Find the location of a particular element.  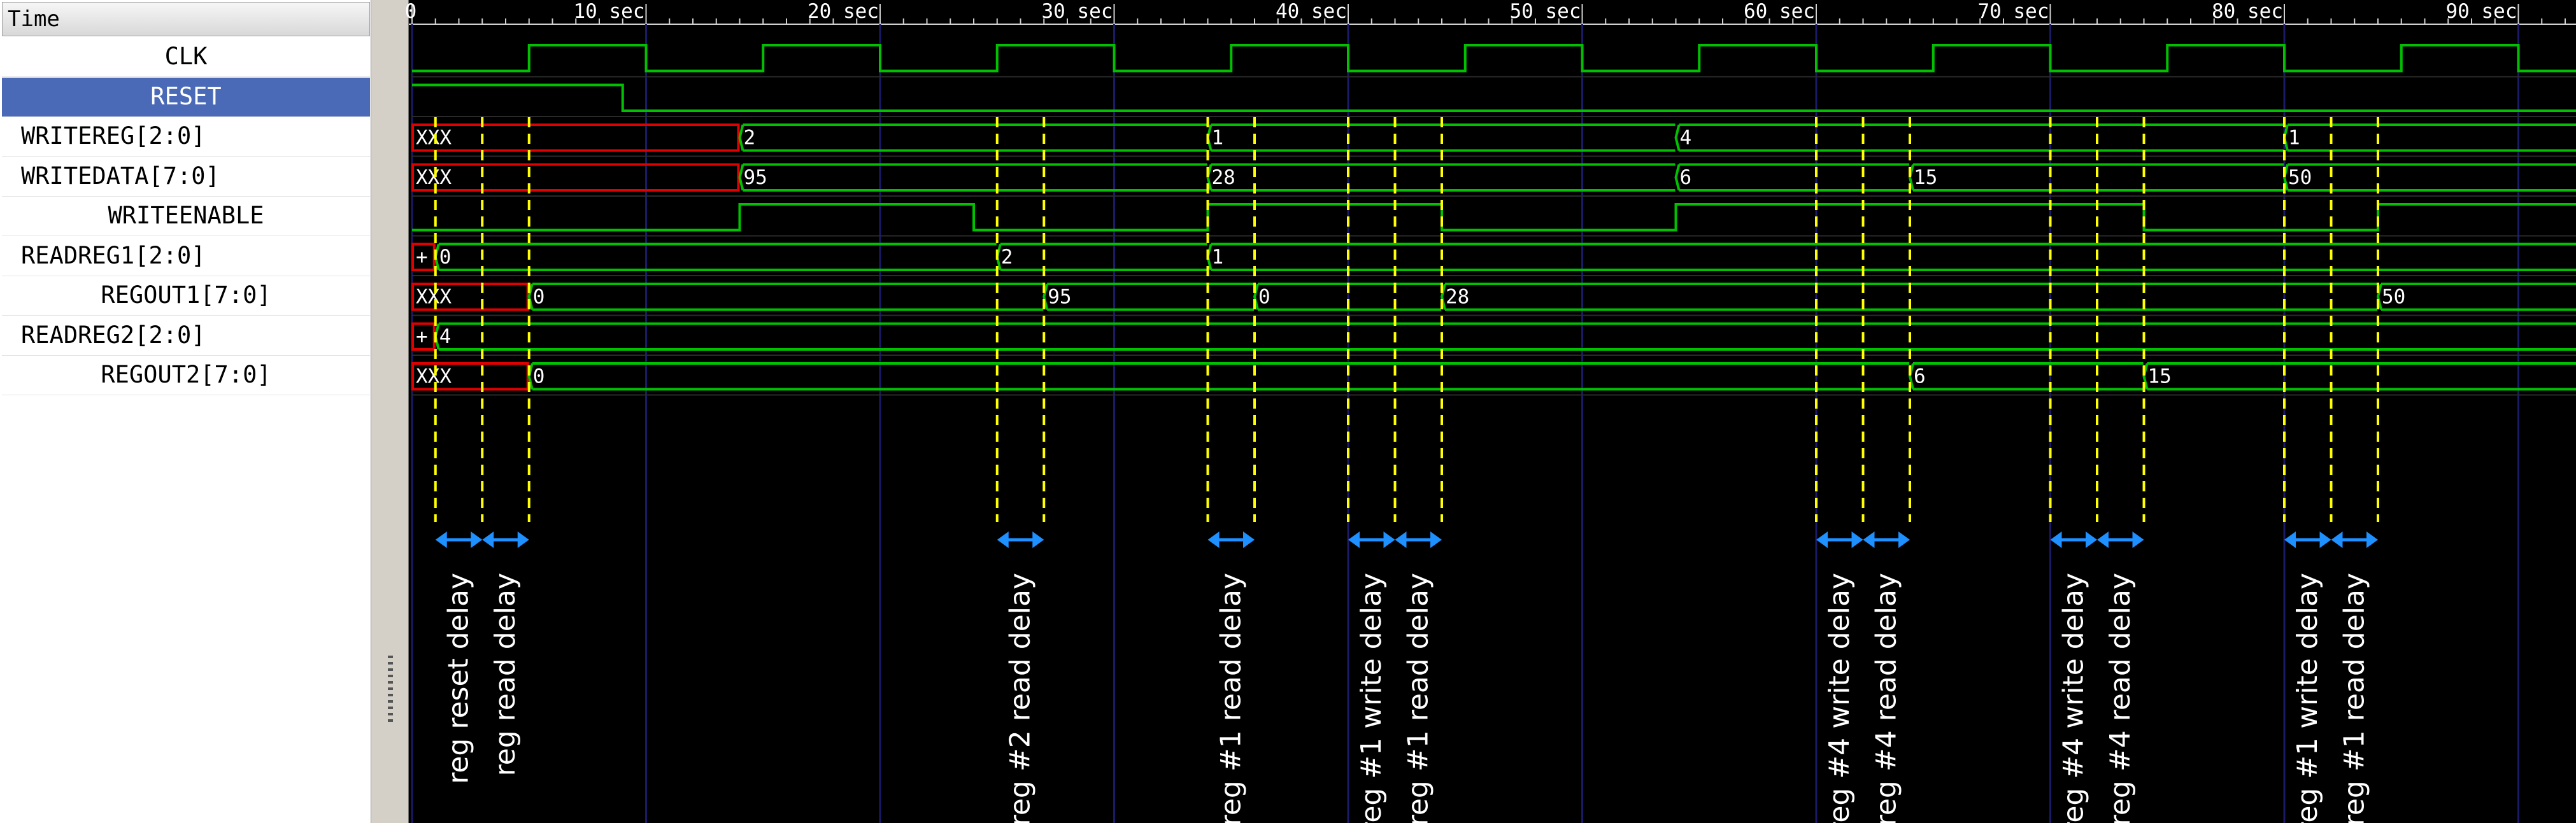

ruler-tick-label: 40 sec is located at coordinates (1312, 11).